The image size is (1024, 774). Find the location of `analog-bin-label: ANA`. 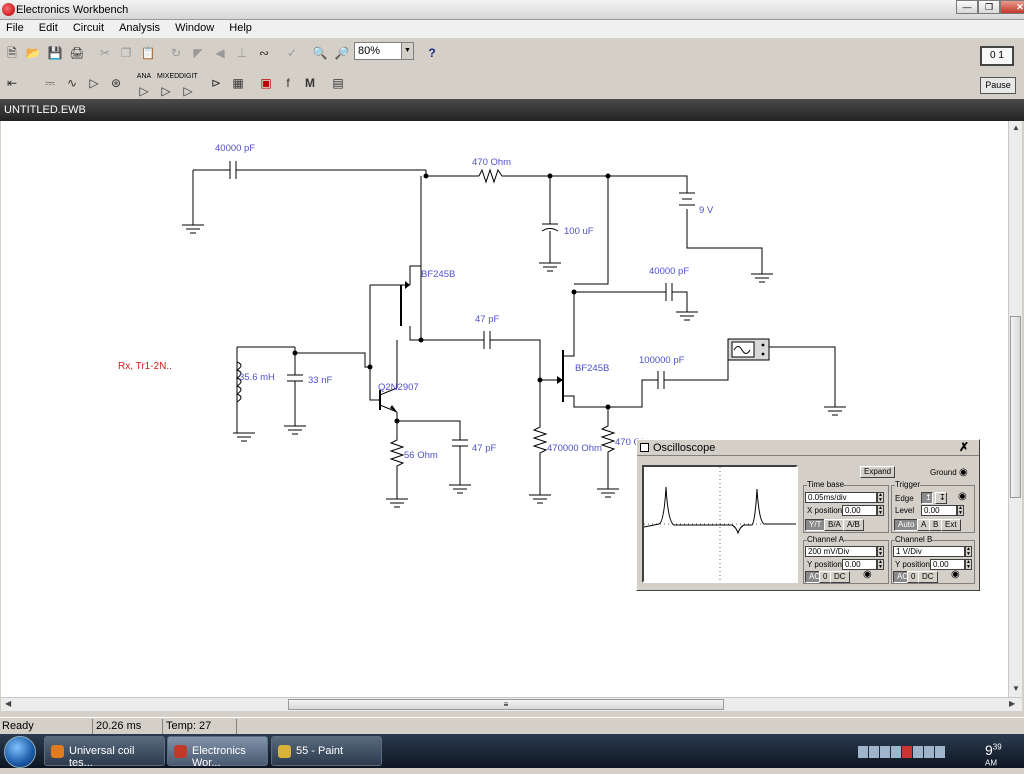

analog-bin-label: ANA is located at coordinates (144, 76).